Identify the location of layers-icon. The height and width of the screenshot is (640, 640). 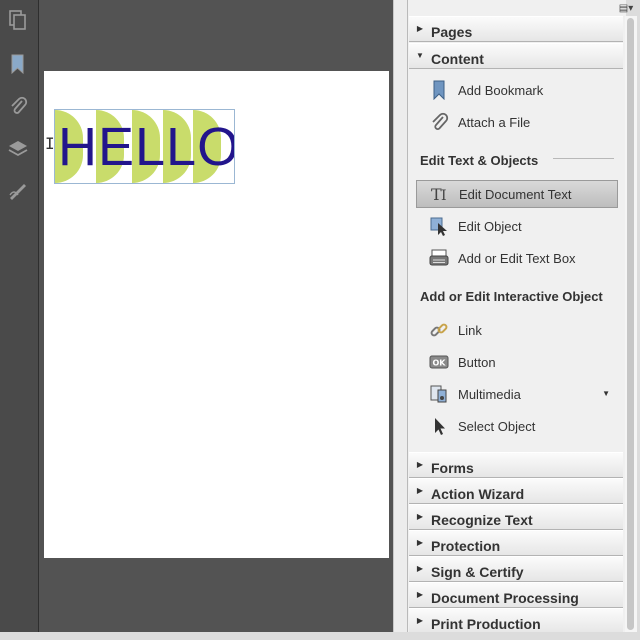
(18, 149).